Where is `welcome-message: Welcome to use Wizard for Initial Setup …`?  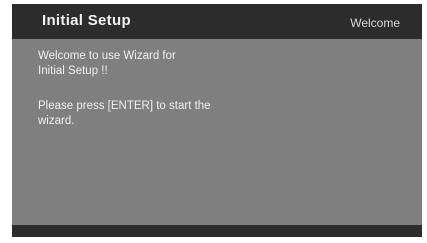
welcome-message: Welcome to use Wizard for Initial Setup … is located at coordinates (107, 63).